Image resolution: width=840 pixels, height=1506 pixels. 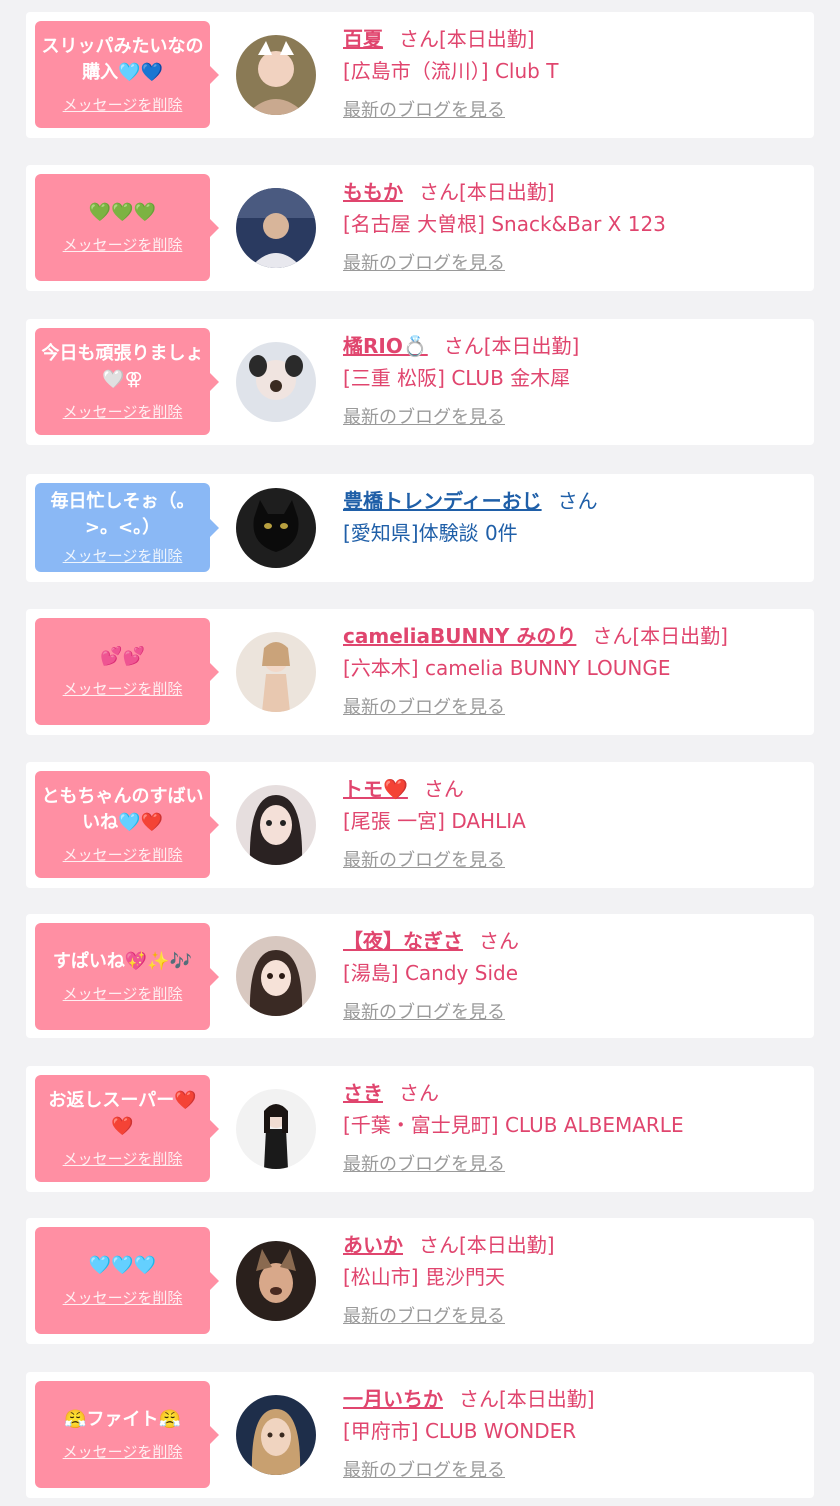 What do you see at coordinates (122, 514) in the screenshot?
I see `message-text: 毎日忙しそぉ（。>。<。）` at bounding box center [122, 514].